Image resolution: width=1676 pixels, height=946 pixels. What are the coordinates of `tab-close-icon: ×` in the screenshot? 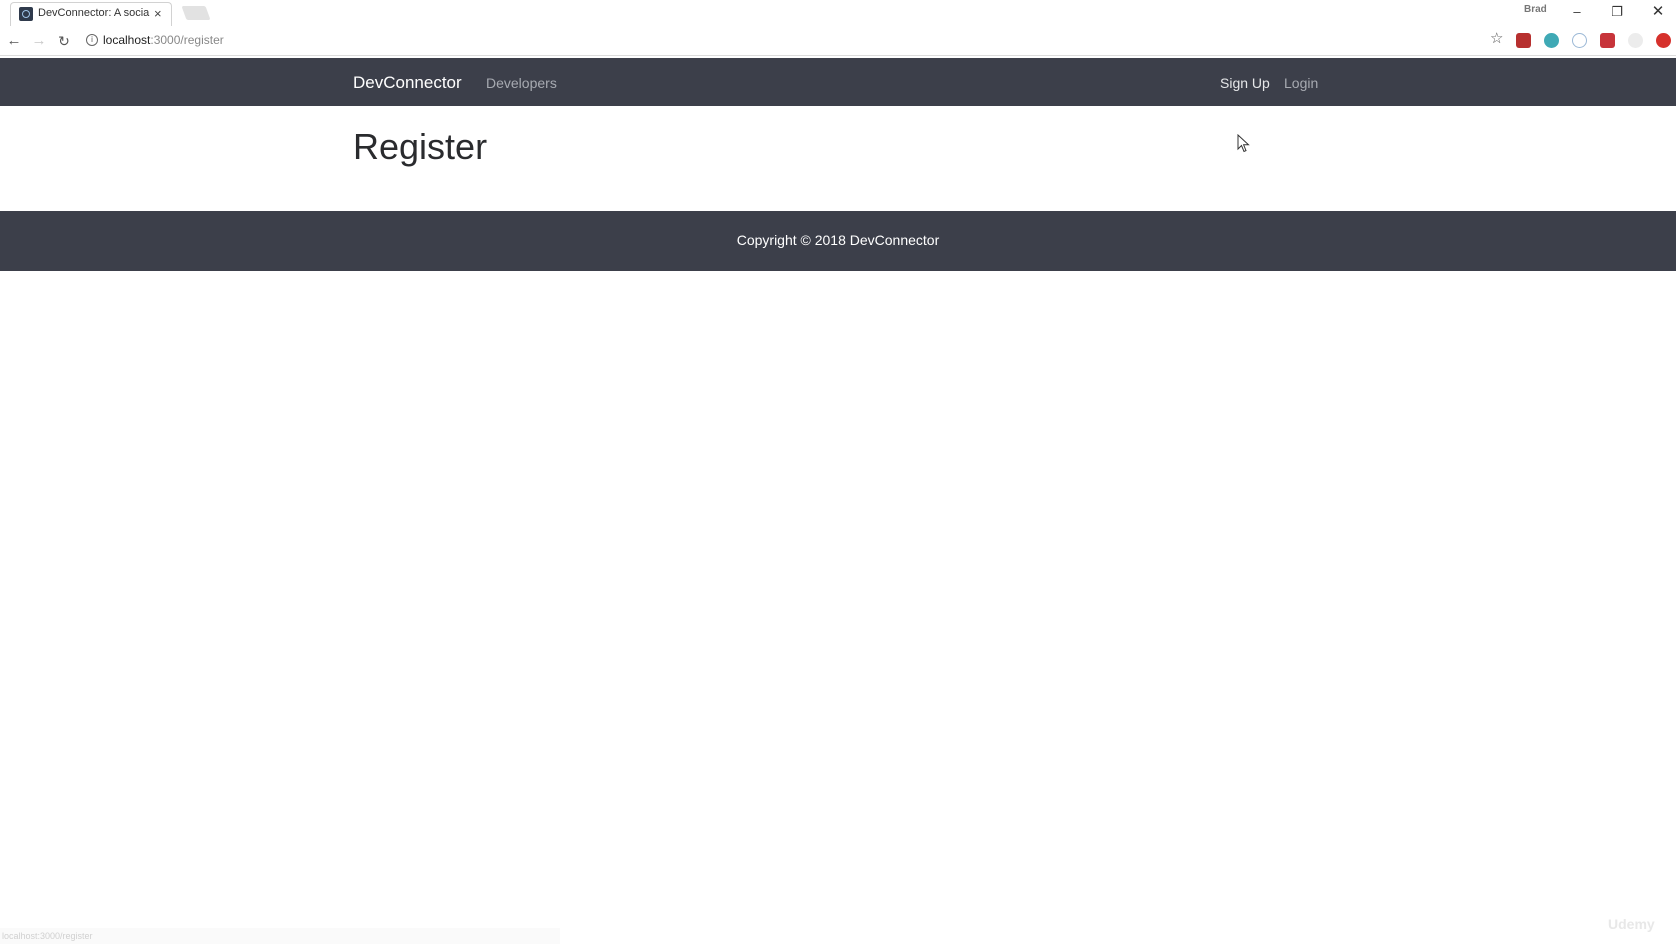 It's located at (158, 14).